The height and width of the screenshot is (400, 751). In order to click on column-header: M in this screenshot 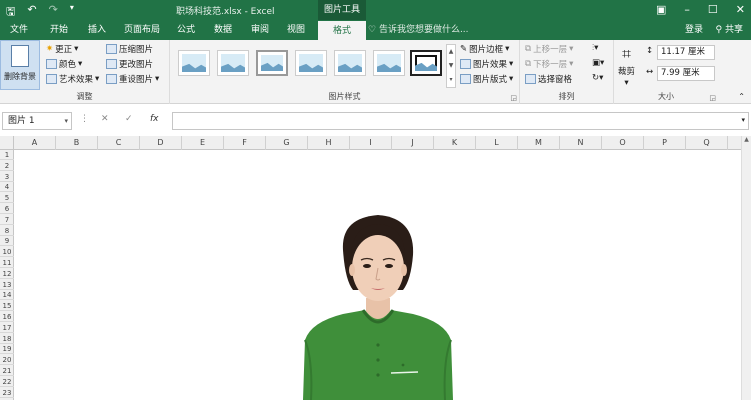, I will do `click(539, 143)`.